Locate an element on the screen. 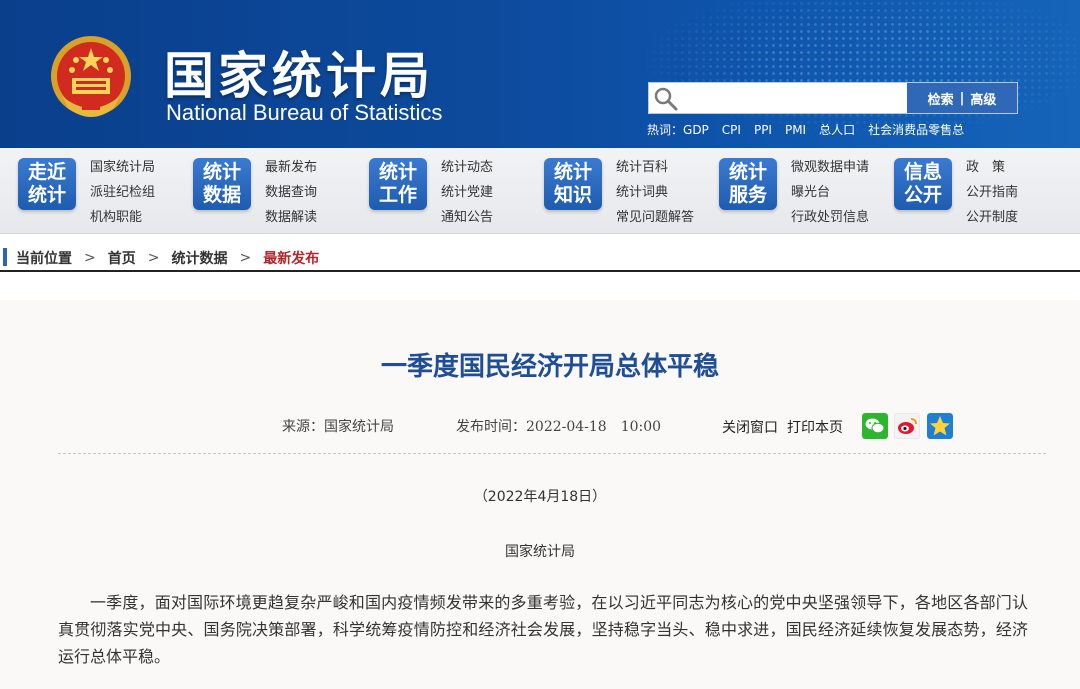  nav-links-service: 微观数据申请 曝光台 行政处罚信息 is located at coordinates (830, 192).